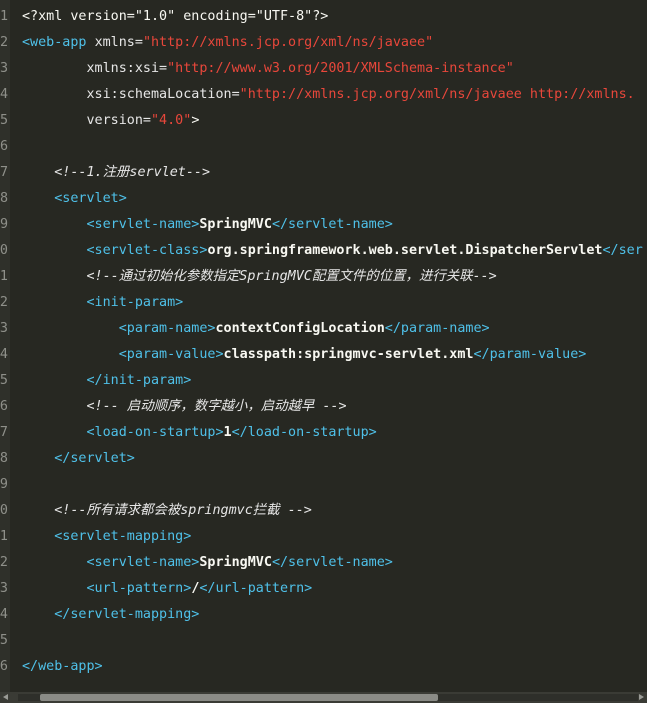  Describe the element at coordinates (171, 120) in the screenshot. I see `code-token: "4.0"` at that location.